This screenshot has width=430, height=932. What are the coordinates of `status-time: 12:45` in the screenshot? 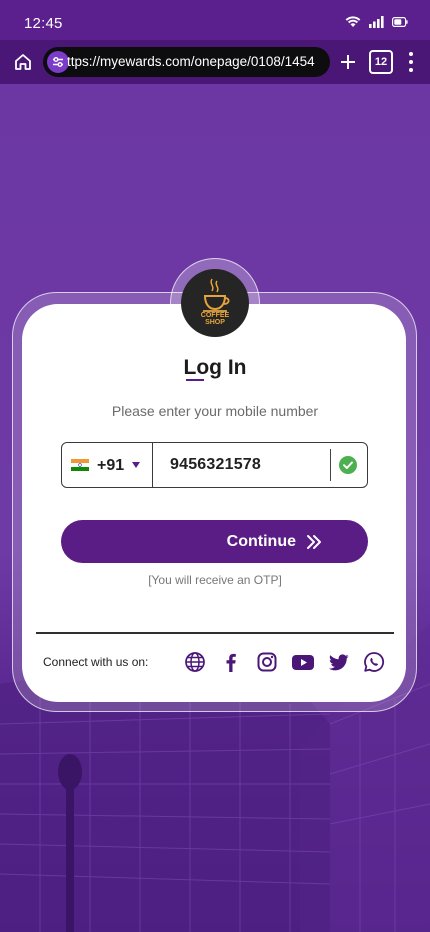 It's located at (43, 23).